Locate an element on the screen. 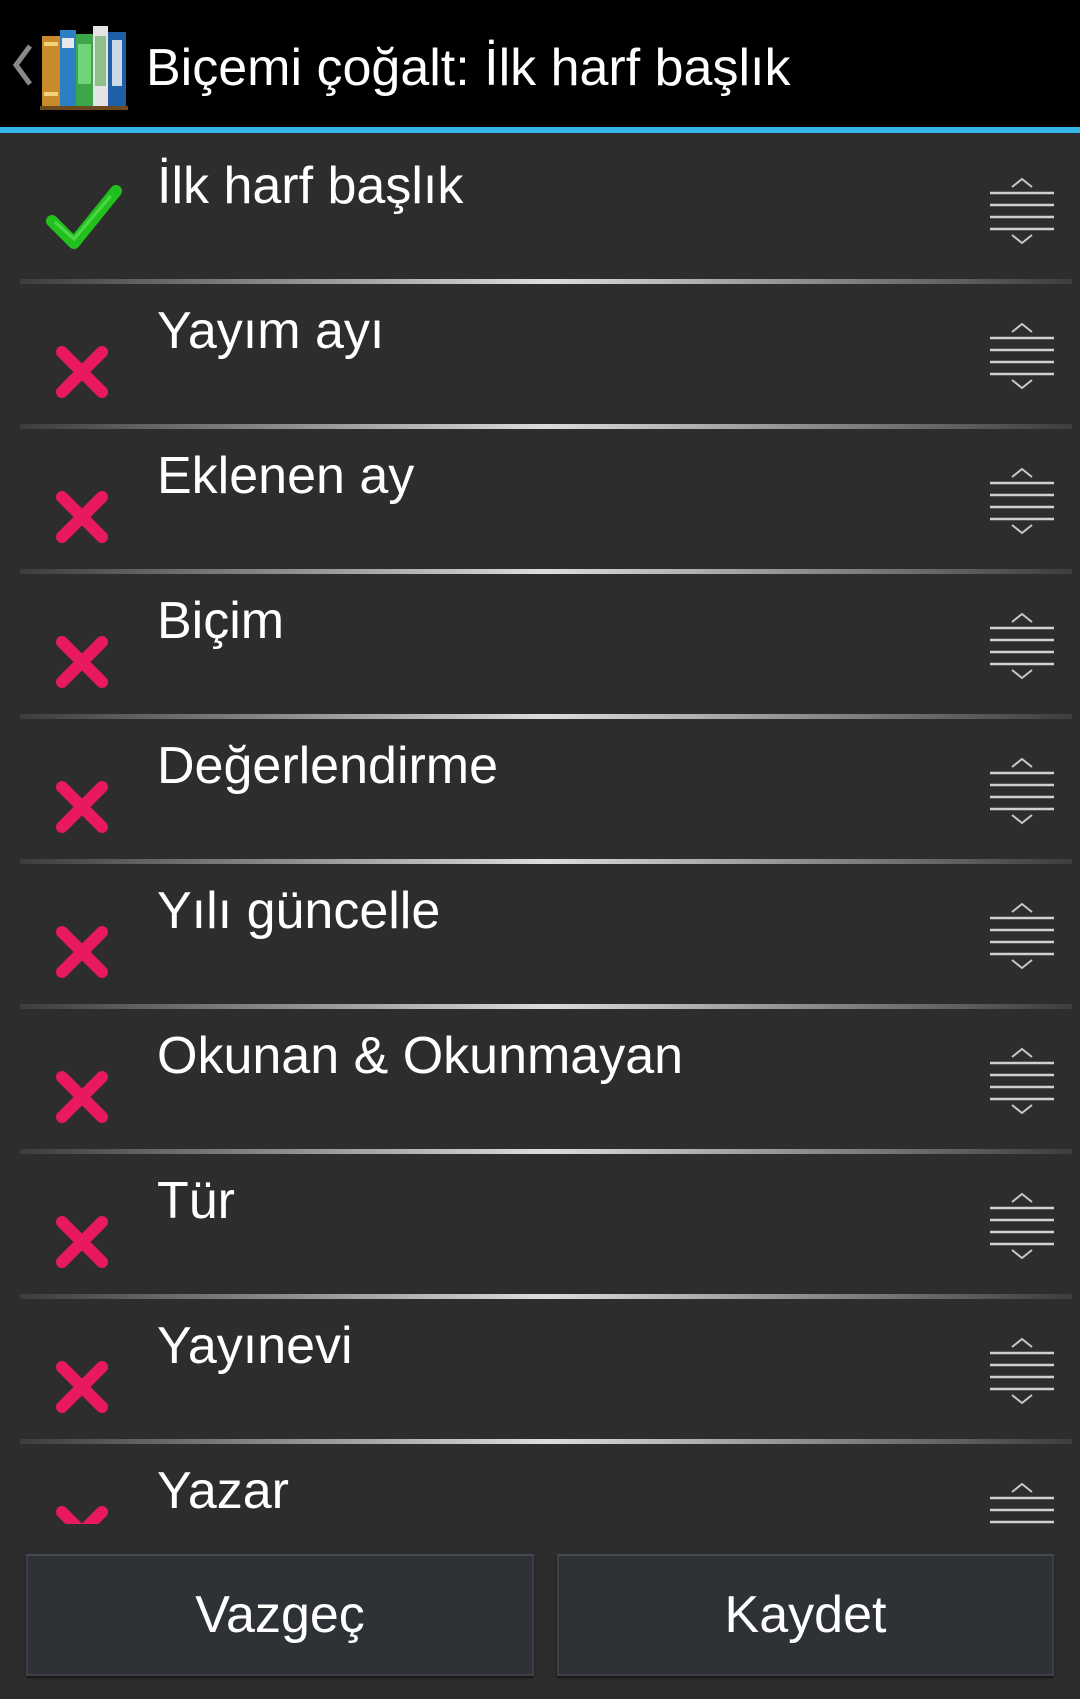 The image size is (1080, 1699). list-item-label: Biçim is located at coordinates (221, 621).